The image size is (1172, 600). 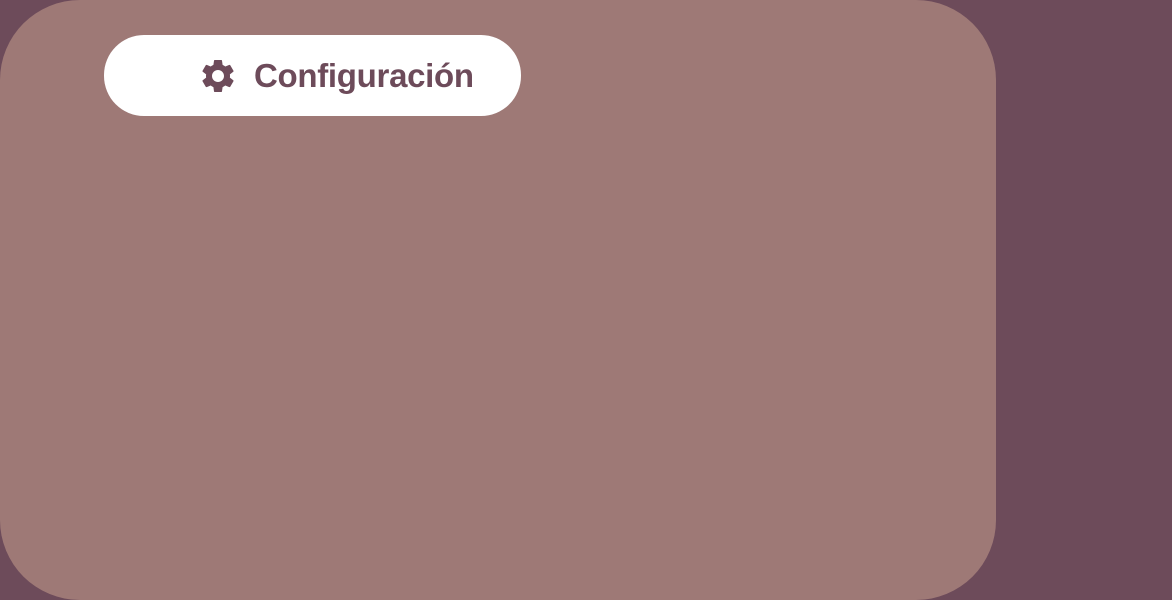 What do you see at coordinates (364, 75) in the screenshot?
I see `settings-button-label: Configuración` at bounding box center [364, 75].